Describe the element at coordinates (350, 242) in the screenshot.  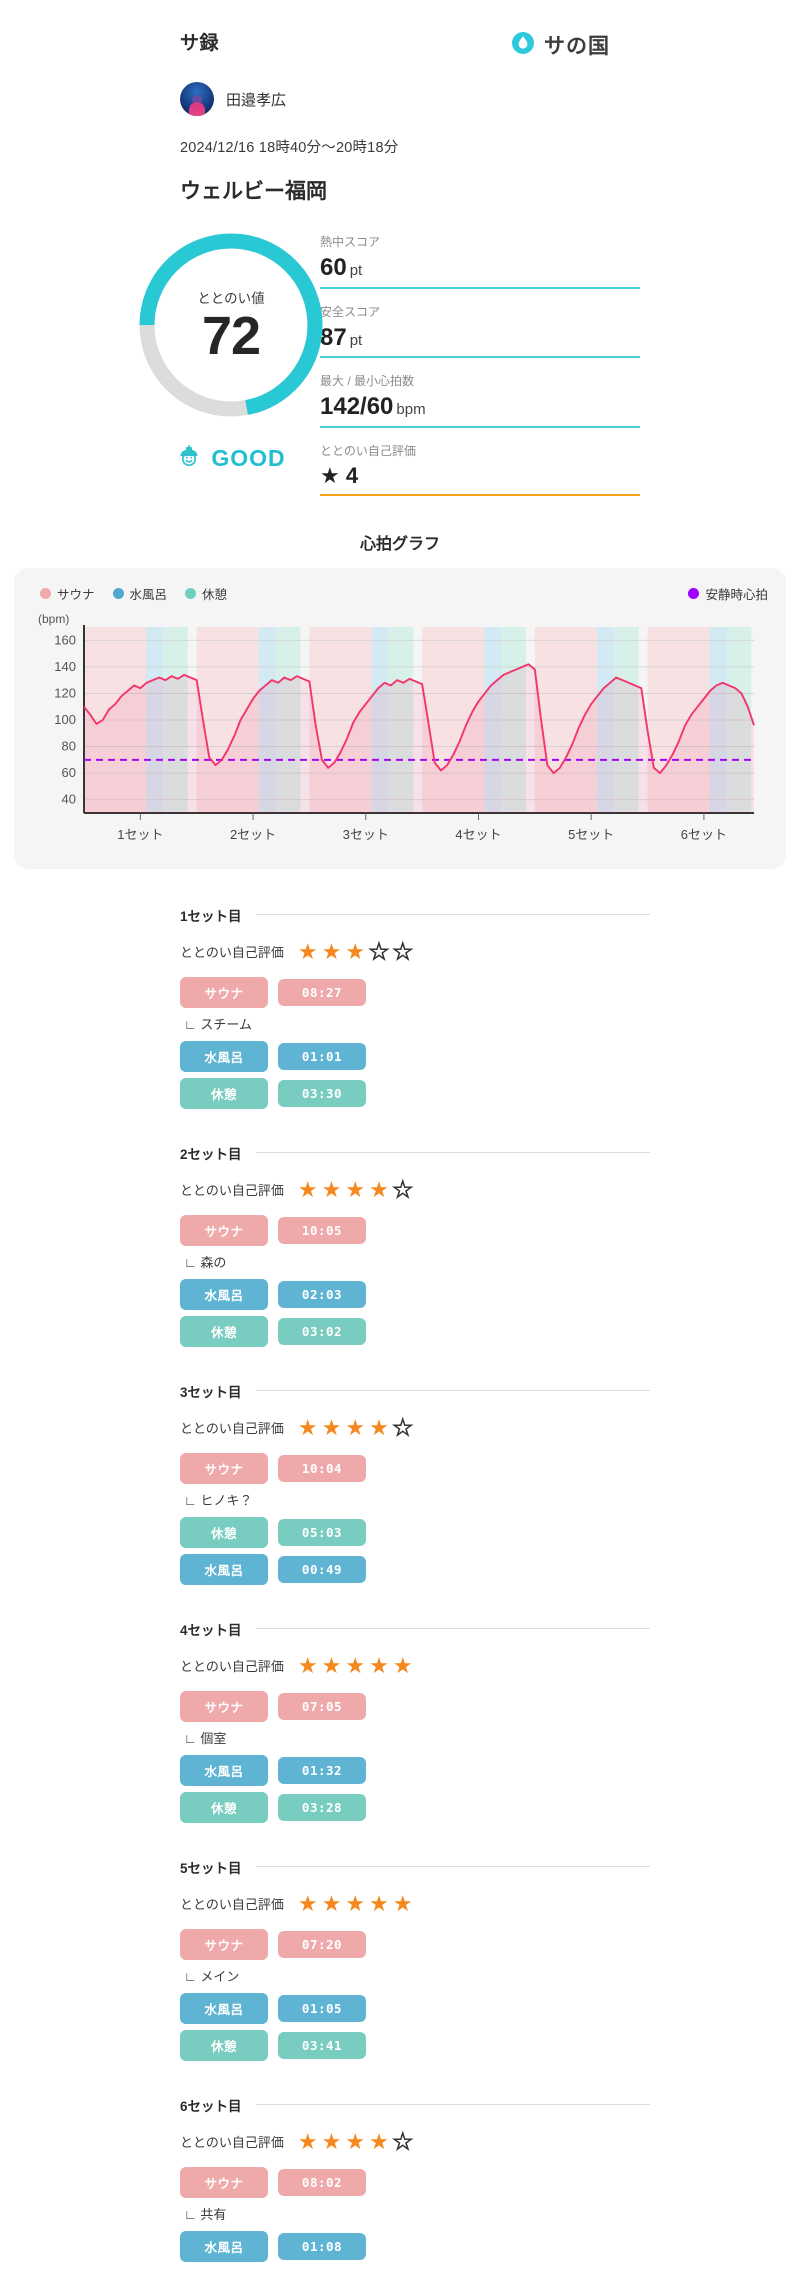
I see `stat-label: 熱中スコア` at that location.